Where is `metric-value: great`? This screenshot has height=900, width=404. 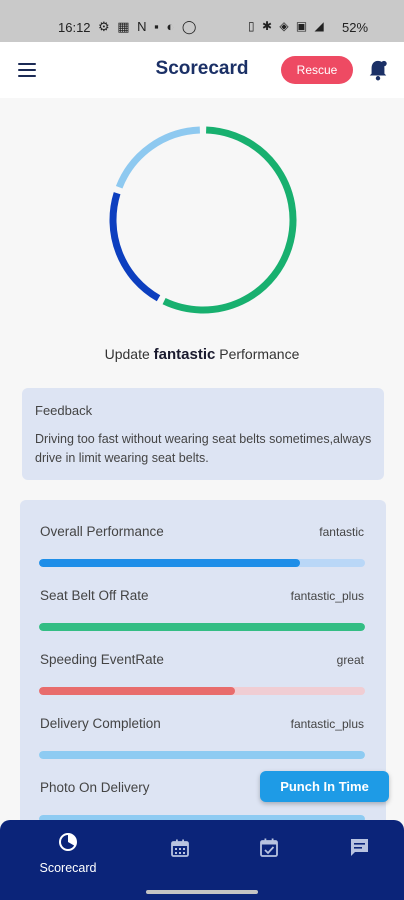 metric-value: great is located at coordinates (350, 660).